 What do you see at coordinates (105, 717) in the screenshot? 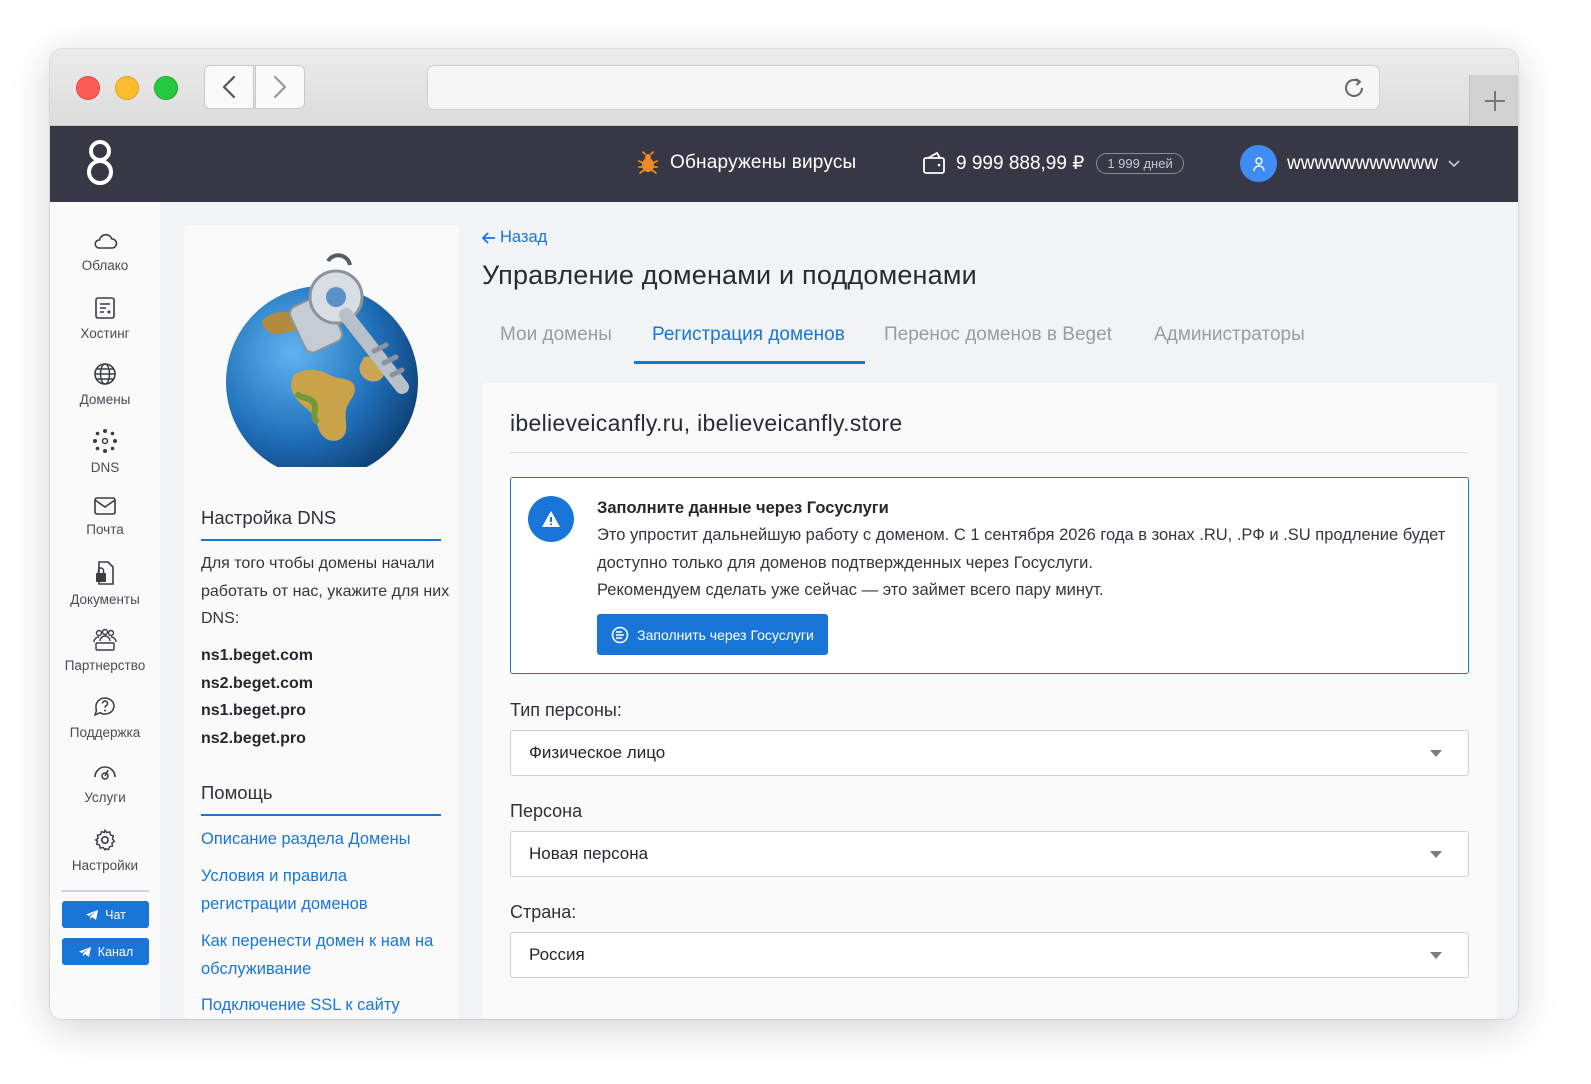
I see `sidebar-item-support: Поддержка` at bounding box center [105, 717].